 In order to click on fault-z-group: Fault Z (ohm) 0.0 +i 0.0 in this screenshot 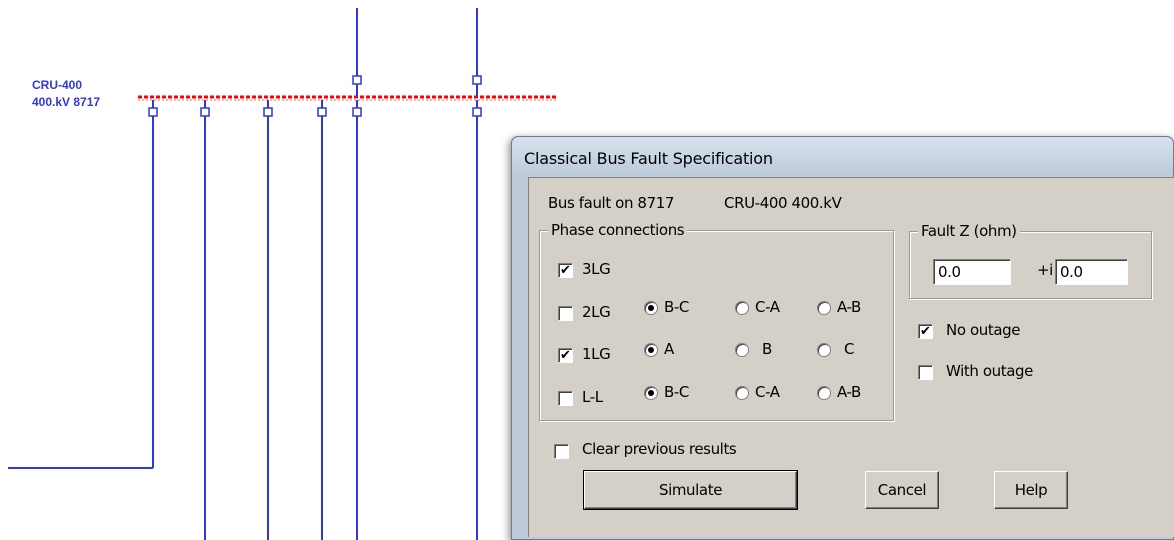, I will do `click(1030, 260)`.